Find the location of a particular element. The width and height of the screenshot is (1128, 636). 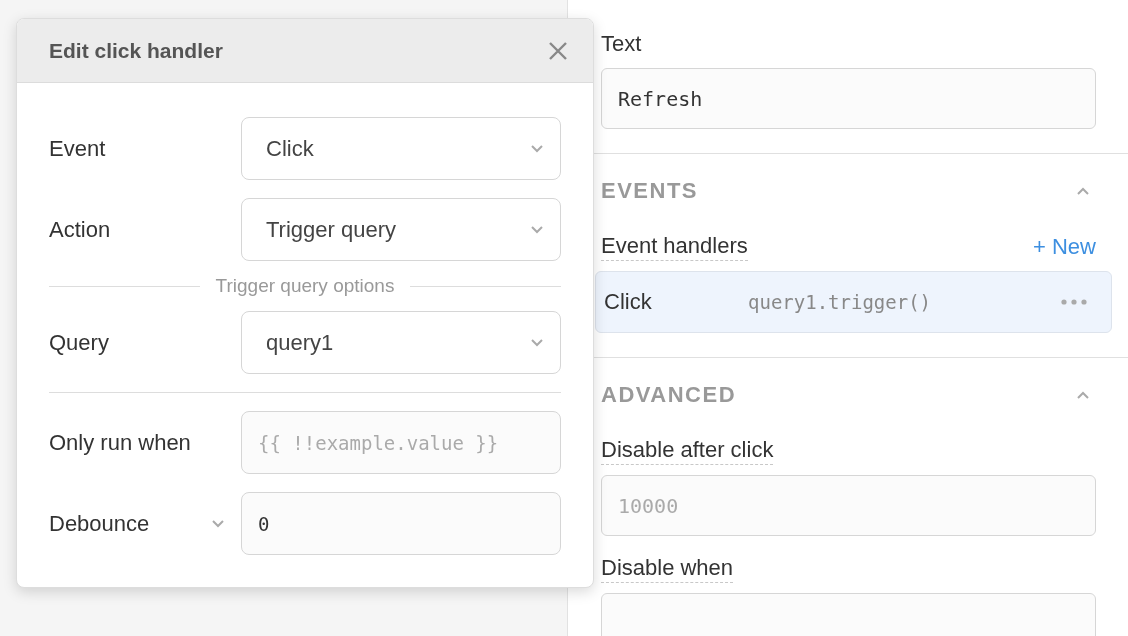

event-handler-row: Click query1.trigger() is located at coordinates (853, 302).